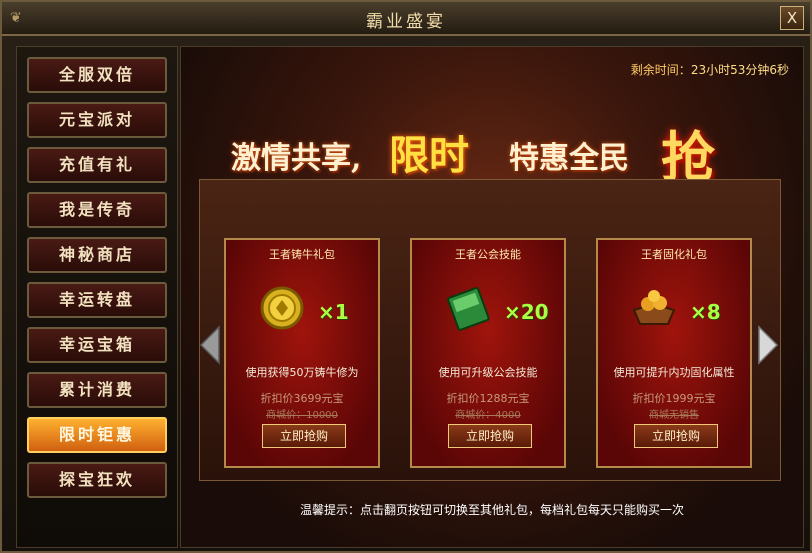 This screenshot has height=553, width=812. I want to click on card-title: 王者铸牛礼包, so click(302, 254).